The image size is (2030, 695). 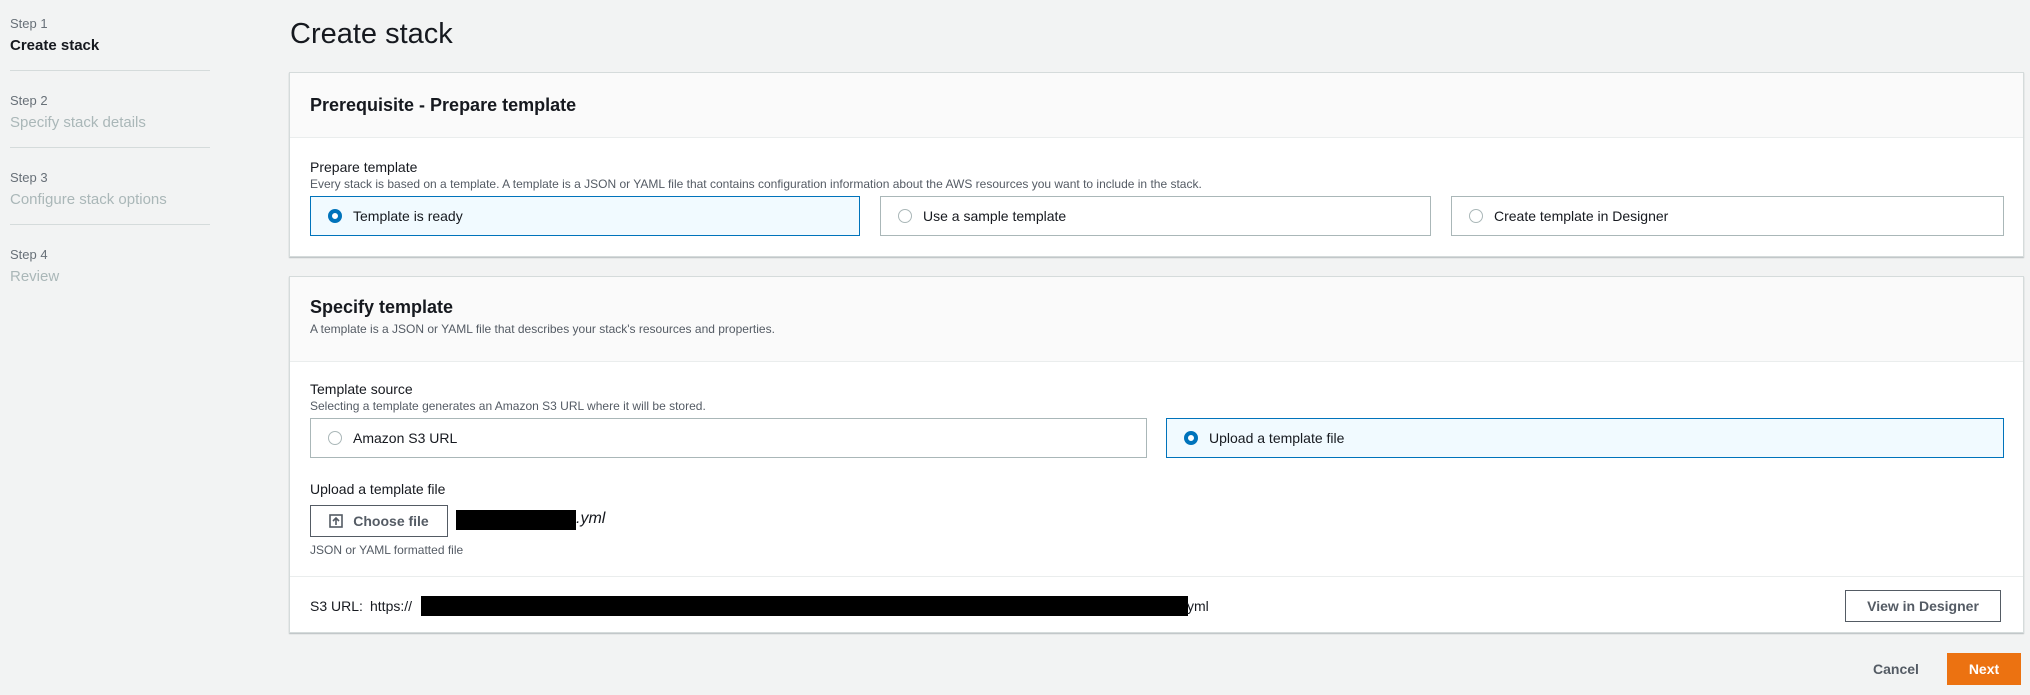 What do you see at coordinates (1585, 438) in the screenshot?
I see `source-upload-template-file: Upload a template file` at bounding box center [1585, 438].